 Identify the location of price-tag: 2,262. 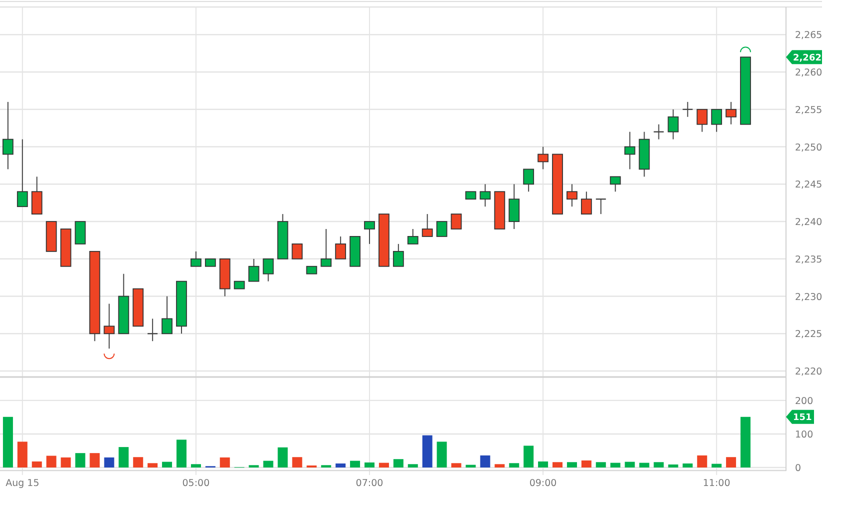
(804, 57).